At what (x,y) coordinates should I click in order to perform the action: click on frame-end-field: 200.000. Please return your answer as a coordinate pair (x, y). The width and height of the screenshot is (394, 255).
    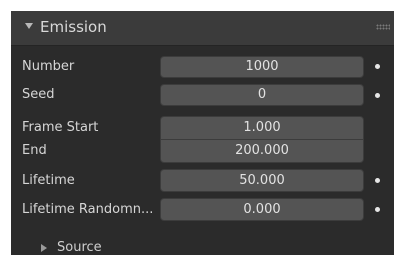
    Looking at the image, I should click on (262, 151).